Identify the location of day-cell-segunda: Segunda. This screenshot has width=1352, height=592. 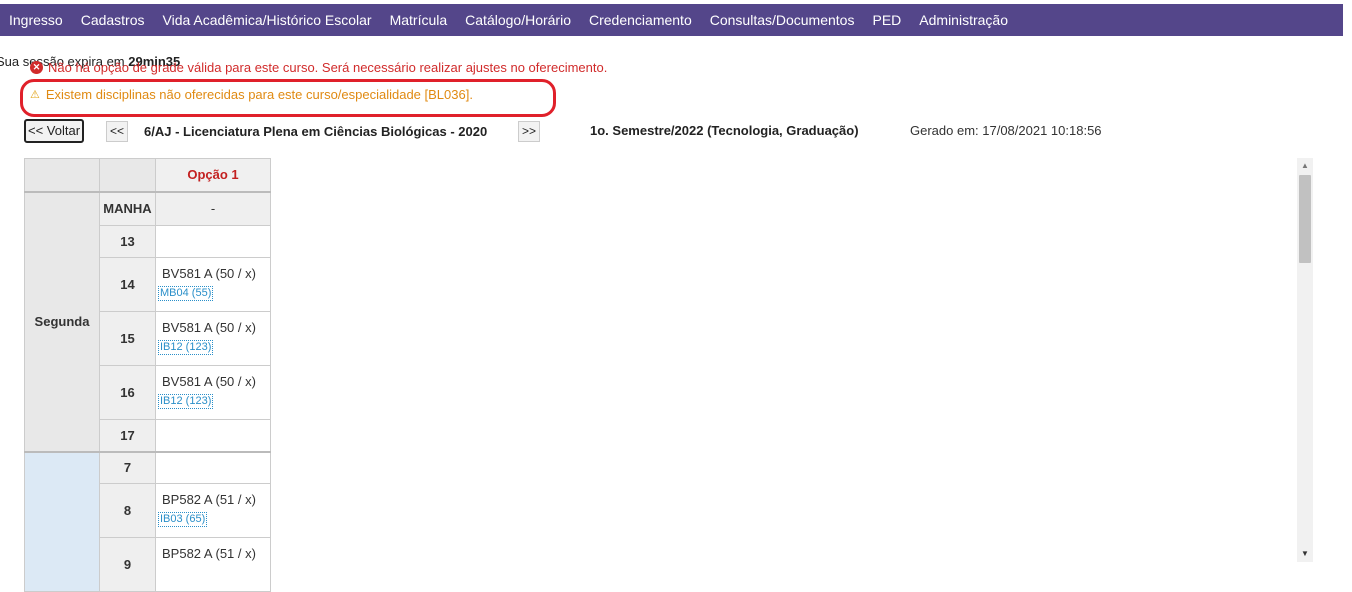
(62, 321).